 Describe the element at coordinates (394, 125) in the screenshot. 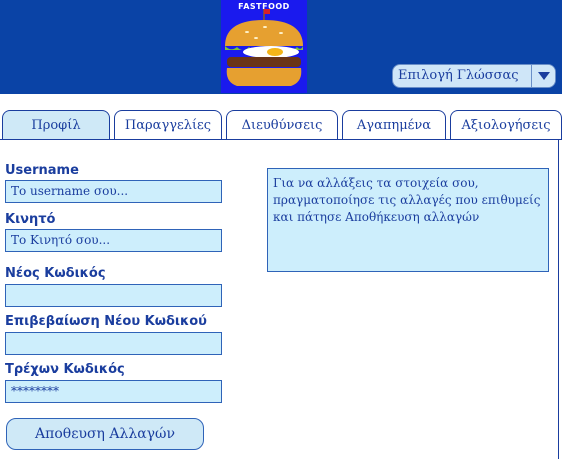

I see `tab-favorites: Αγαπημένα` at that location.